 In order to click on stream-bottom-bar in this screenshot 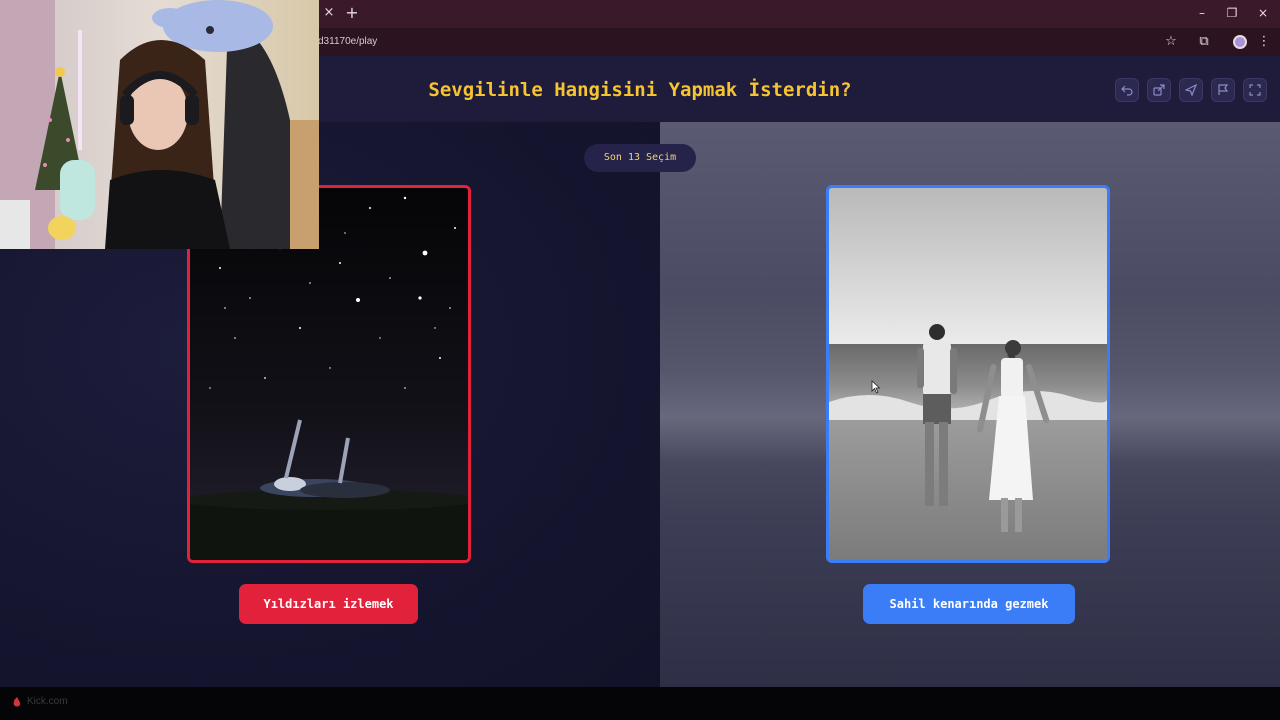, I will do `click(640, 703)`.